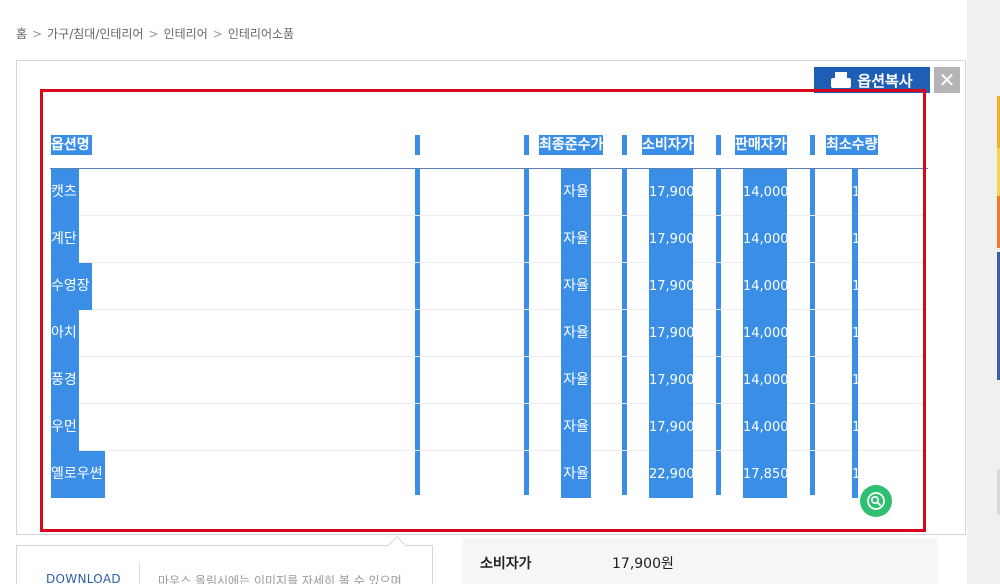 The height and width of the screenshot is (584, 1000). Describe the element at coordinates (885, 80) in the screenshot. I see `copy-options-label: 옵션복사` at that location.